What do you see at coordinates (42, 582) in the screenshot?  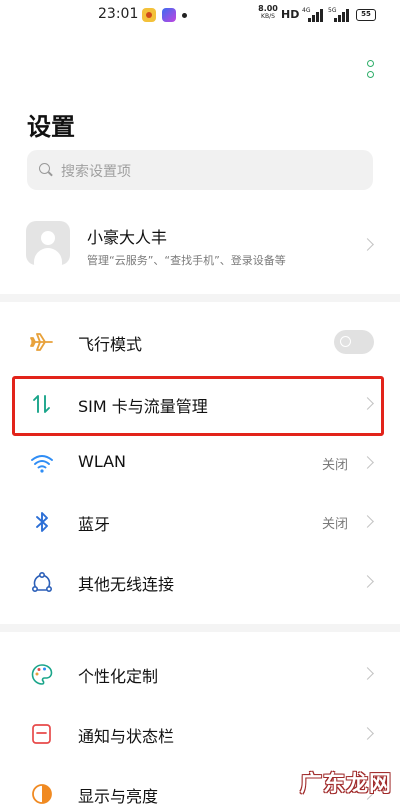 I see `wireless-connections-icon` at bounding box center [42, 582].